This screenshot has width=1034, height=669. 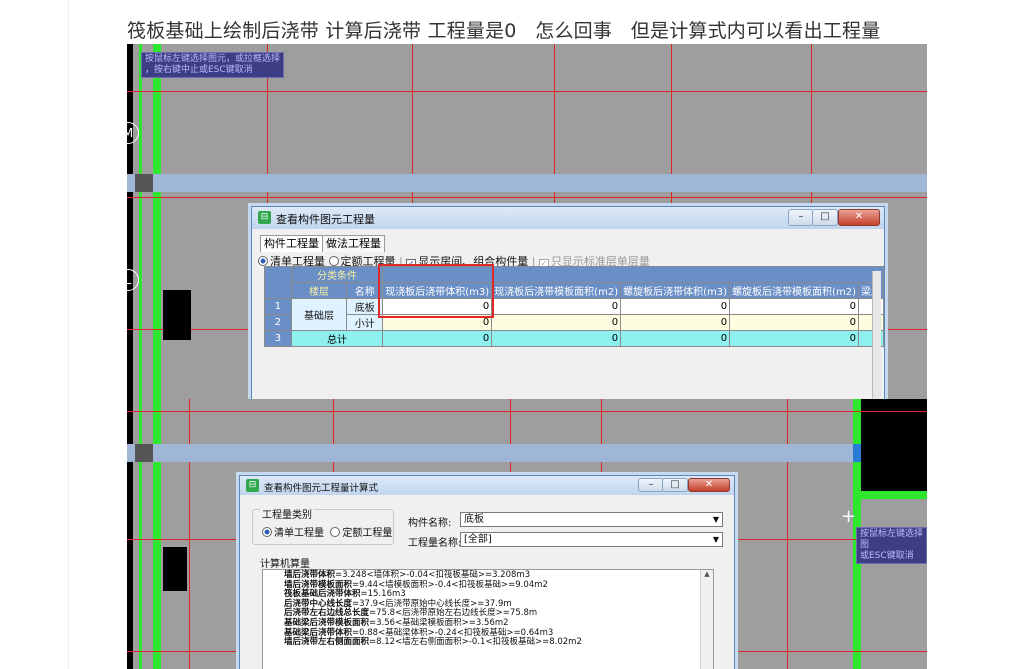 What do you see at coordinates (213, 59) in the screenshot?
I see `hint-line: 按鼠标左键选择图元，或拉框选择` at bounding box center [213, 59].